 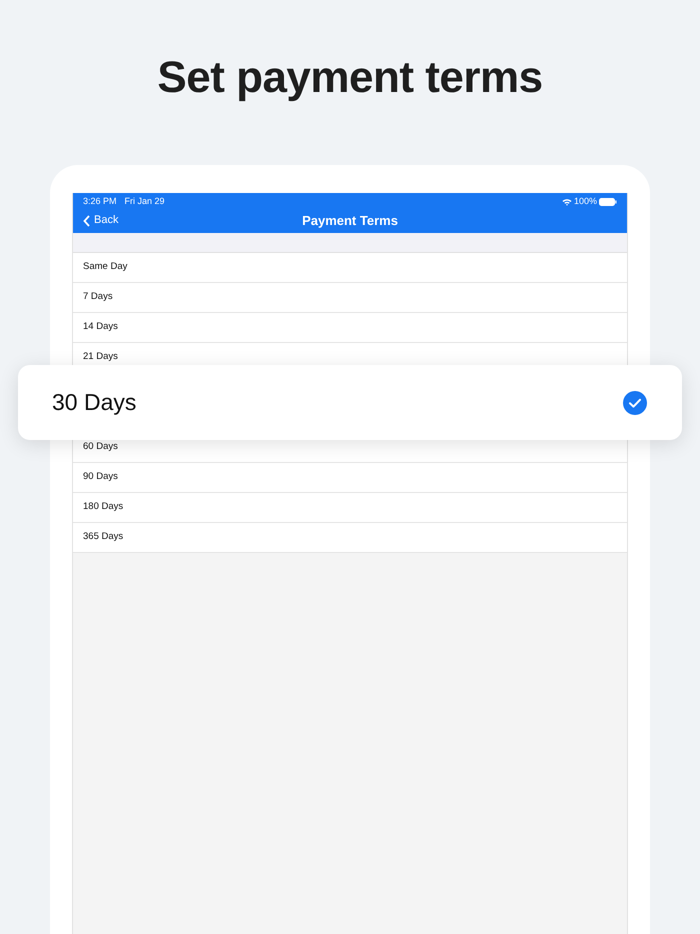 What do you see at coordinates (98, 297) in the screenshot?
I see `option-label: 7 Days` at bounding box center [98, 297].